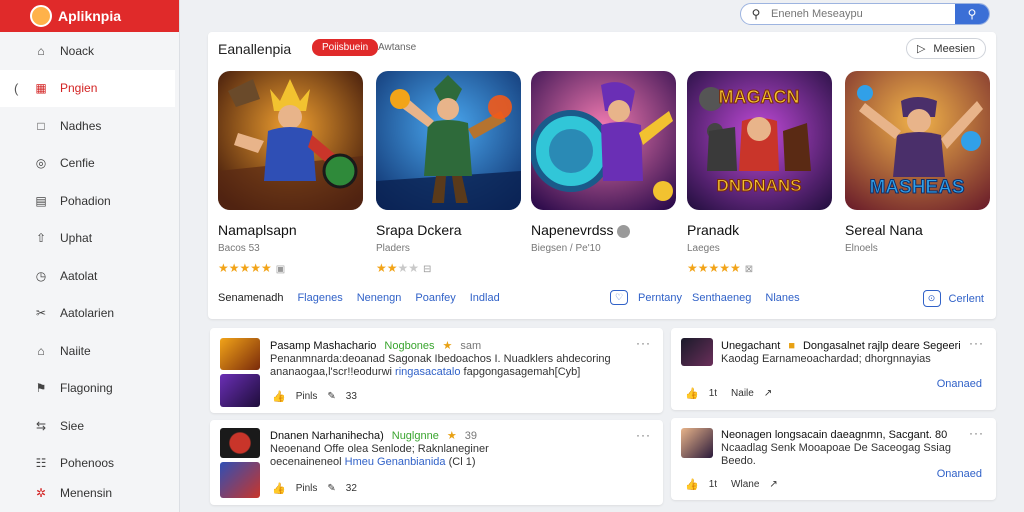 This screenshot has width=1024, height=512. What do you see at coordinates (415, 436) in the screenshot?
I see `post-tag: Nuglgnne` at bounding box center [415, 436].